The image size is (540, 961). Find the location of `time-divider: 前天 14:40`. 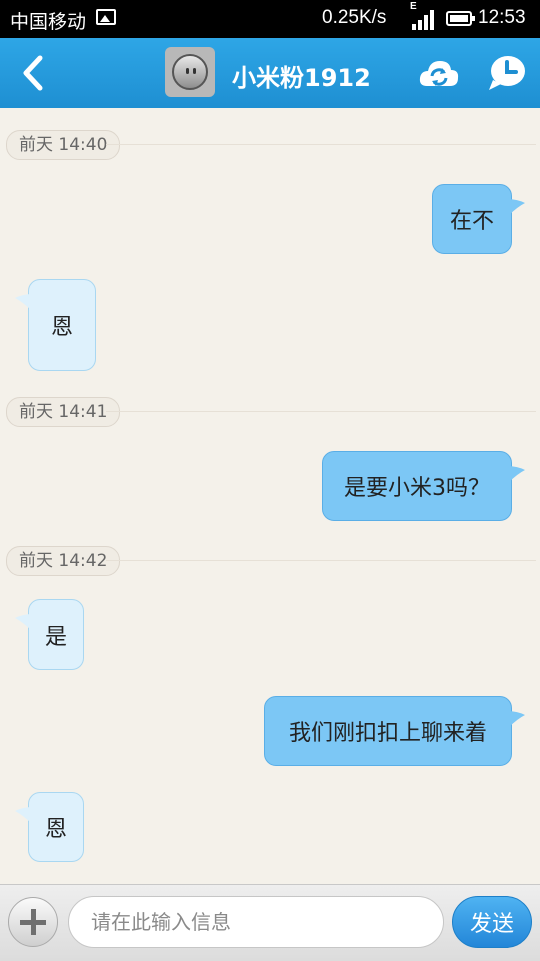

time-divider: 前天 14:40 is located at coordinates (273, 145).